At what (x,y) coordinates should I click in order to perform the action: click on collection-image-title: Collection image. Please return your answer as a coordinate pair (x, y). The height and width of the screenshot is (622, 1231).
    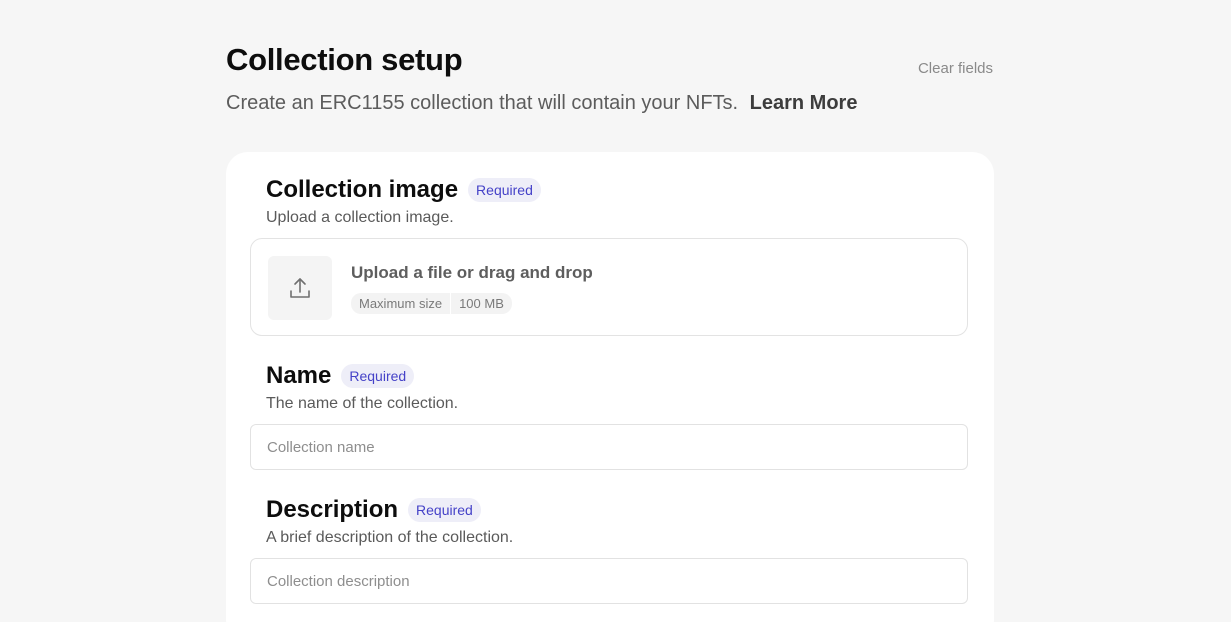
    Looking at the image, I should click on (362, 189).